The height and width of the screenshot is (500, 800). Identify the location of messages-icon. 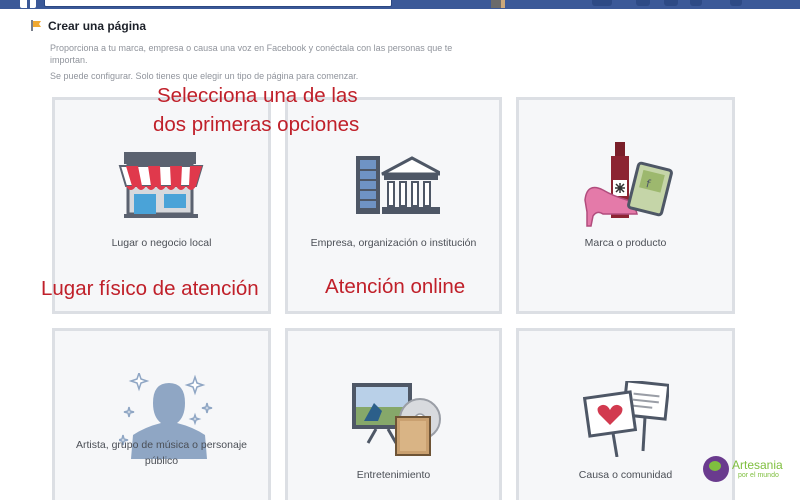
(643, 3).